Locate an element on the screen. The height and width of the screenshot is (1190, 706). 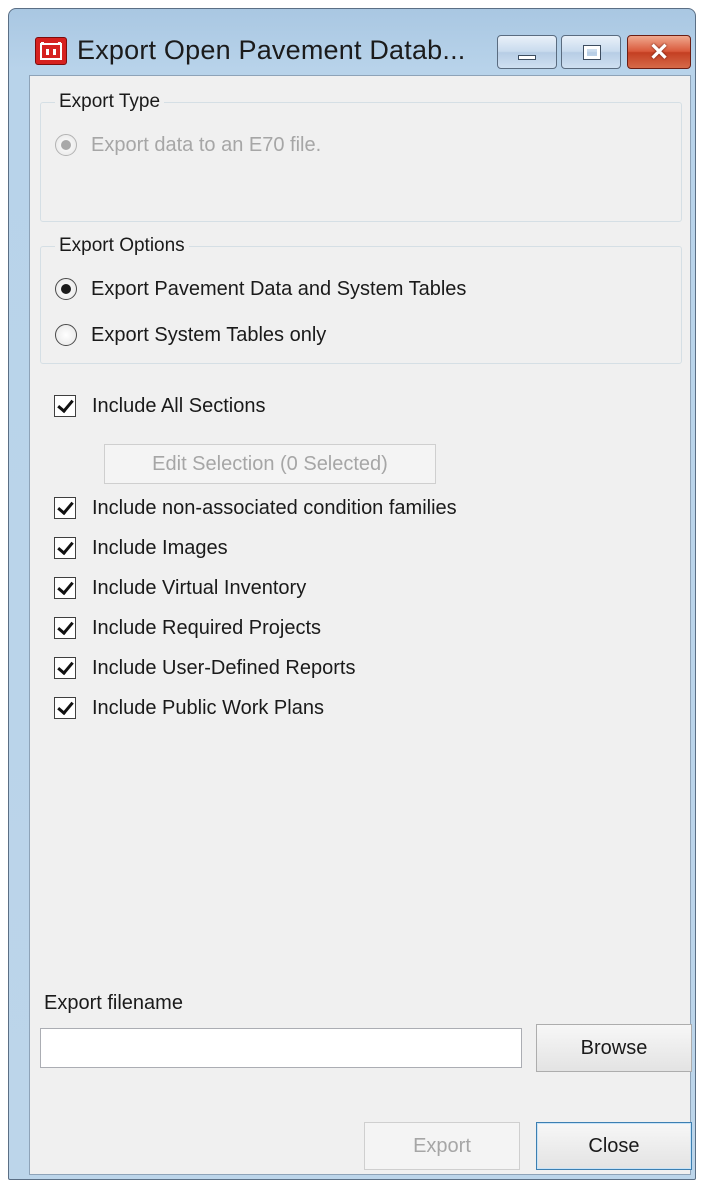
include-virtual-inventory-label: Include Virtual Inventory is located at coordinates (199, 587).